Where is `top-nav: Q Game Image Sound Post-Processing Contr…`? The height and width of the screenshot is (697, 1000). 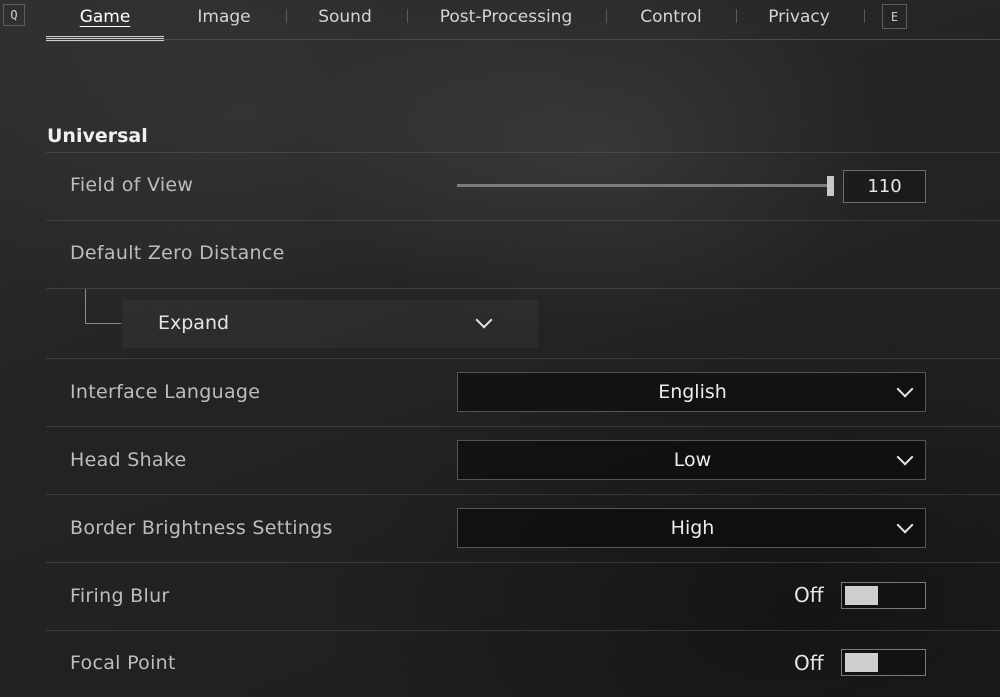 top-nav: Q Game Image Sound Post-Processing Contr… is located at coordinates (500, 22).